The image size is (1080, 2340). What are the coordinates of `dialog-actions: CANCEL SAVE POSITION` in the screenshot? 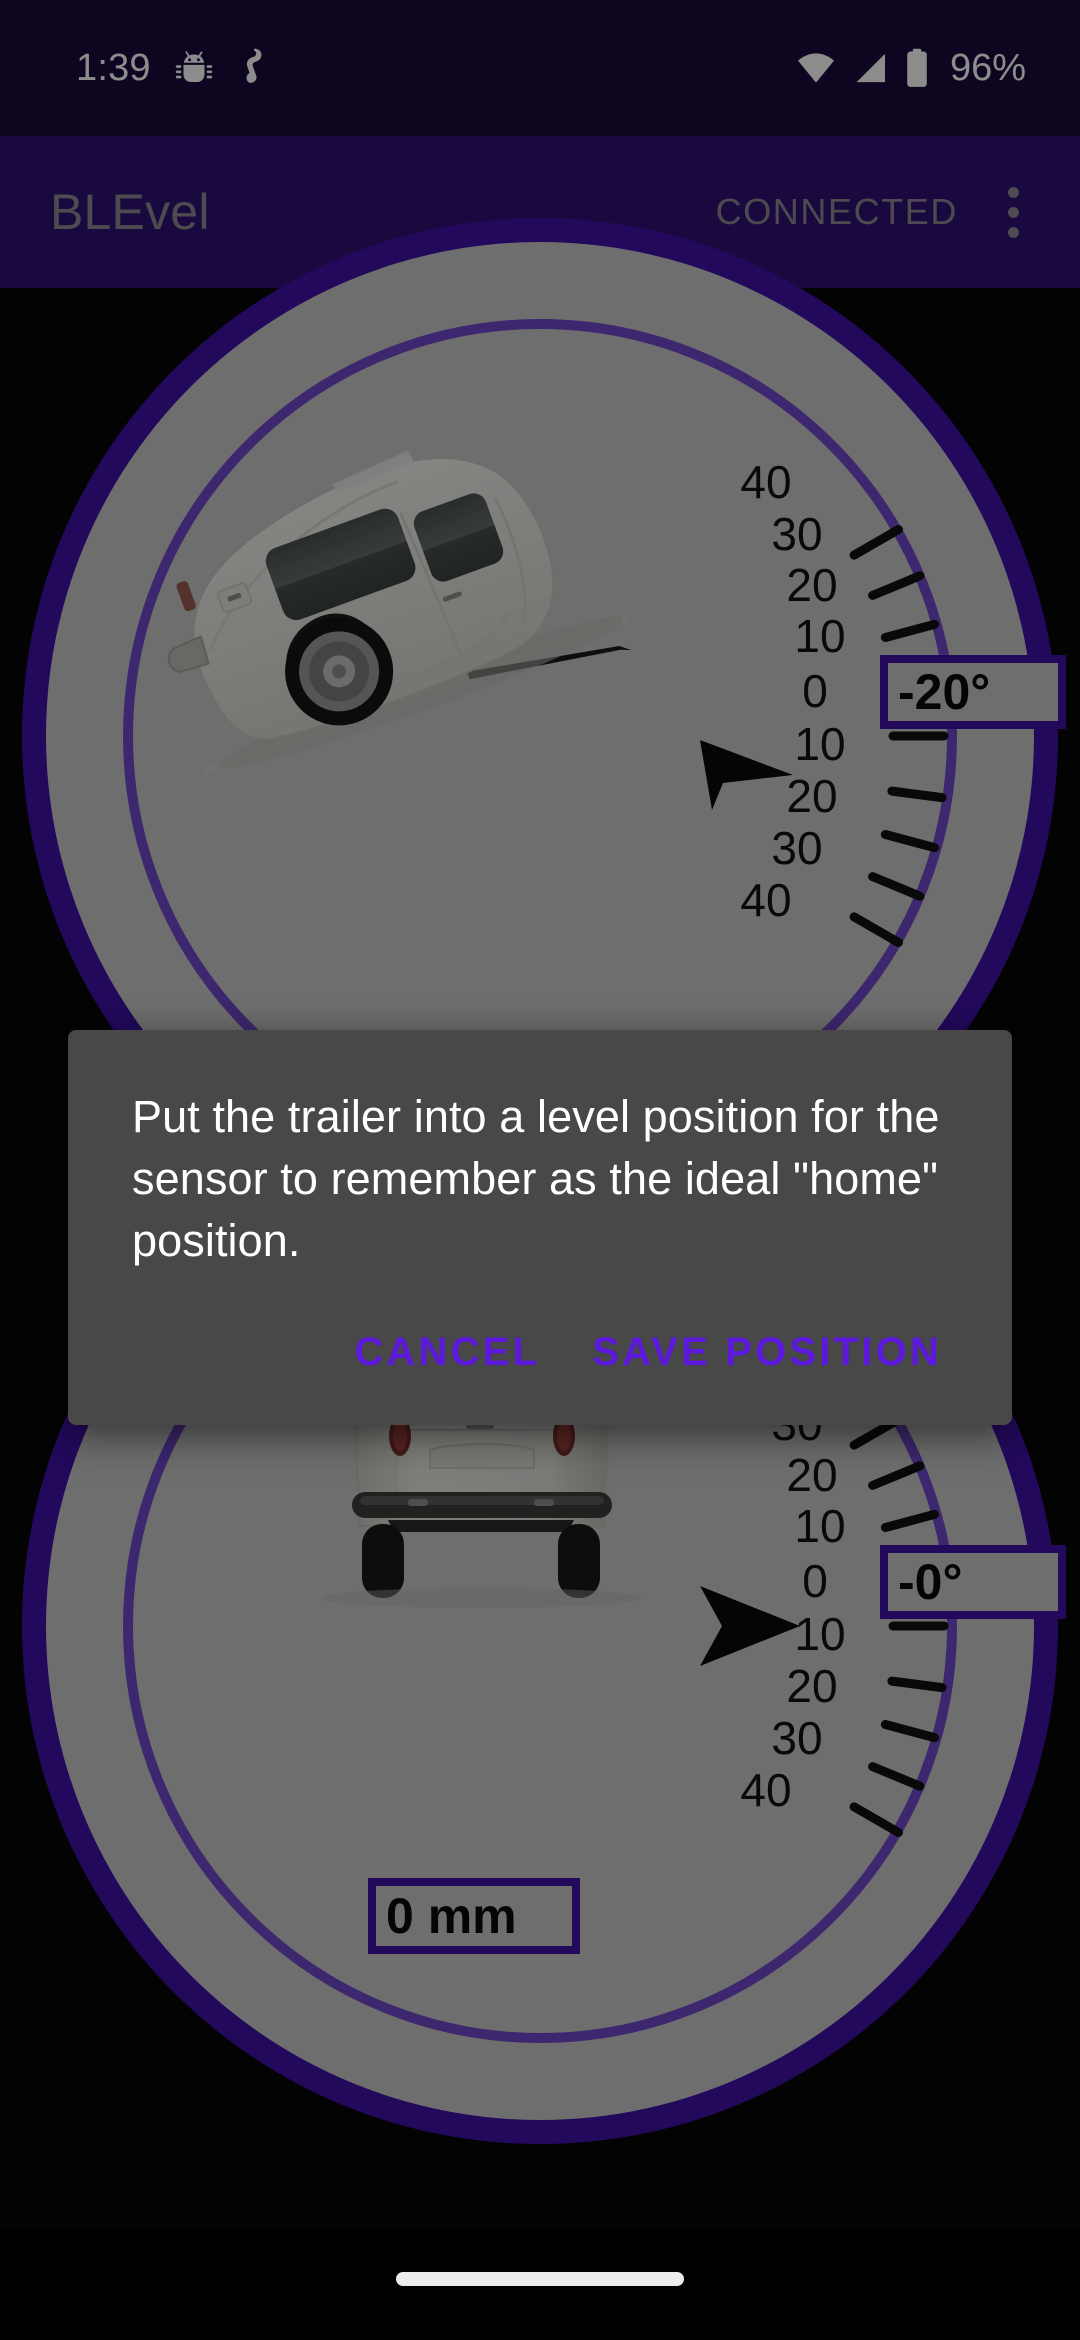 It's located at (540, 1348).